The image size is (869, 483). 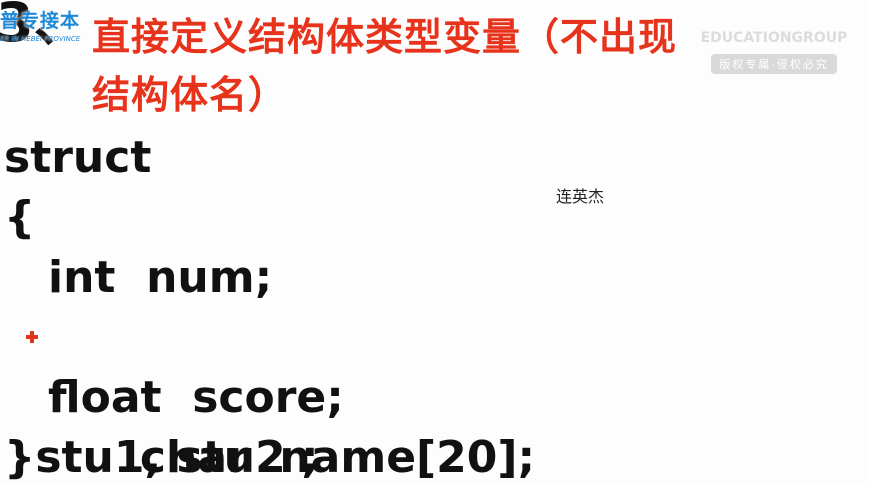 I want to click on annotation-text: 连英杰, so click(x=580, y=196).